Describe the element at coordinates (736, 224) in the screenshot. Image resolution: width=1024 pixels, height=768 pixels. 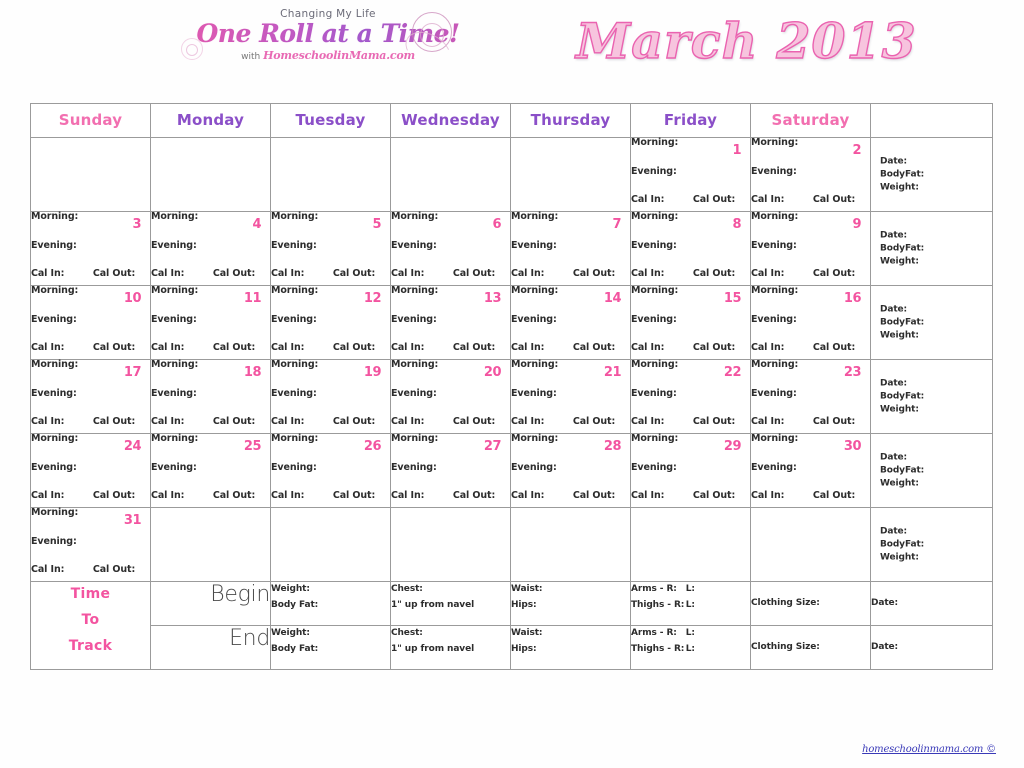
I see `day-number: 8` at that location.